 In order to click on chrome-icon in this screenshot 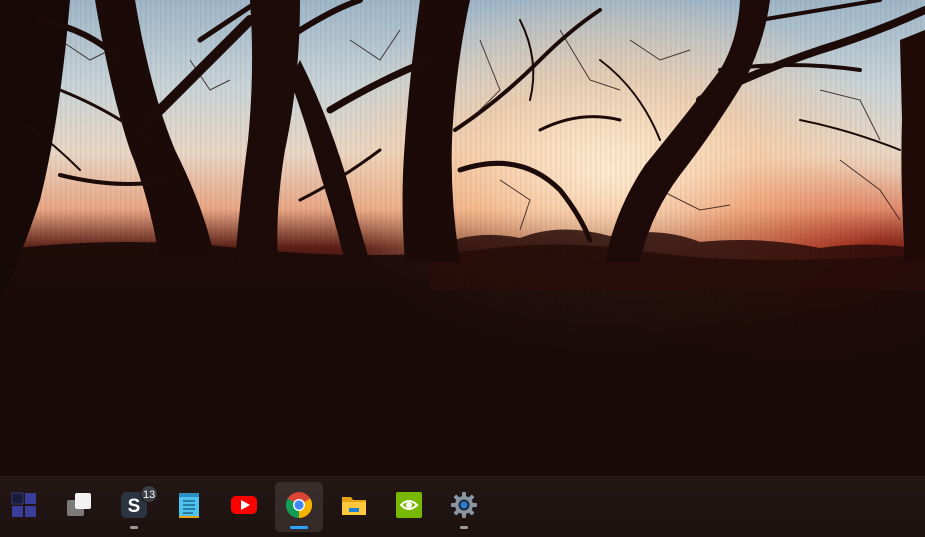, I will do `click(299, 505)`.